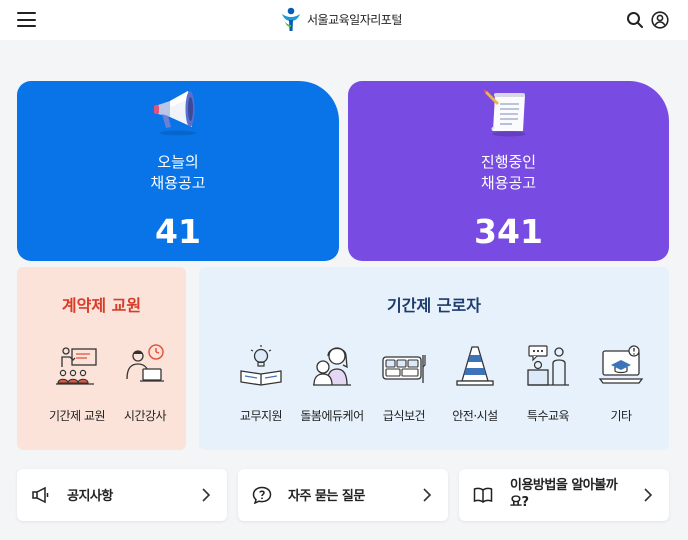  Describe the element at coordinates (261, 365) in the screenshot. I see `book-lightbulb-icon` at that location.